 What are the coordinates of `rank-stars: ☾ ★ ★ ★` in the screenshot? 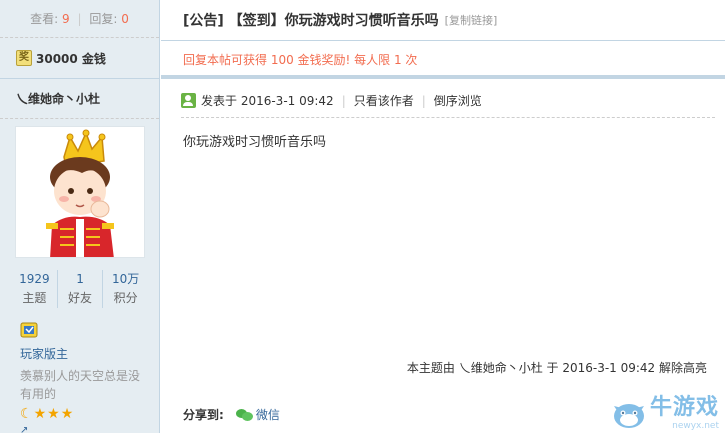 It's located at (46, 414).